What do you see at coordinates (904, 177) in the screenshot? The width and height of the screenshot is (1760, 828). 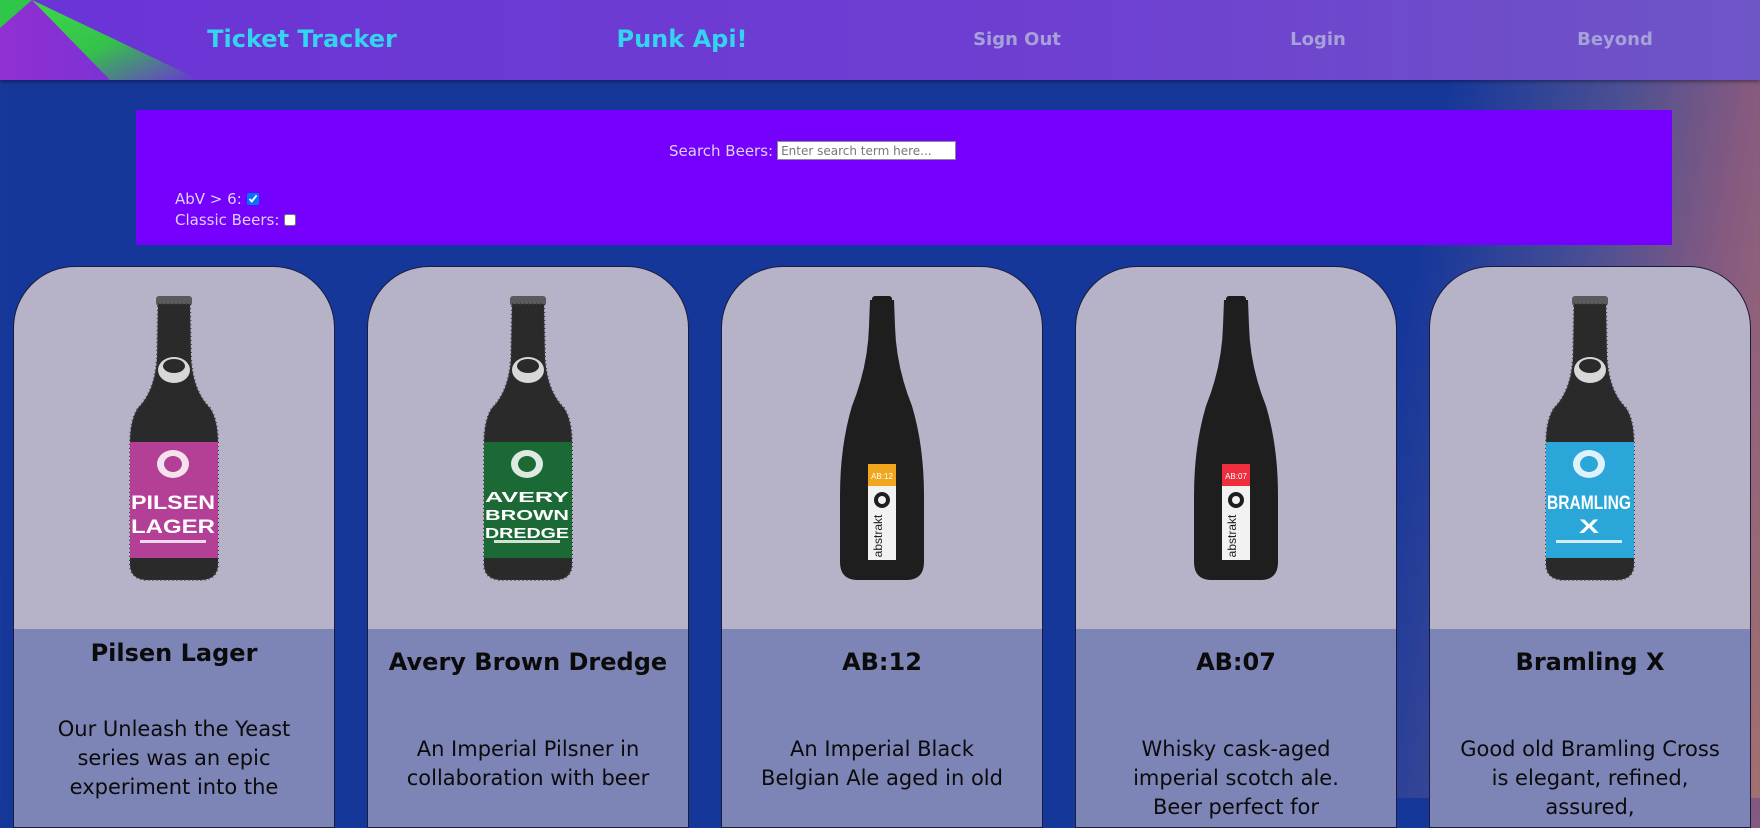 I see `search-filter-panel: Search Beers: AbV > 6: Classic Beers:` at bounding box center [904, 177].